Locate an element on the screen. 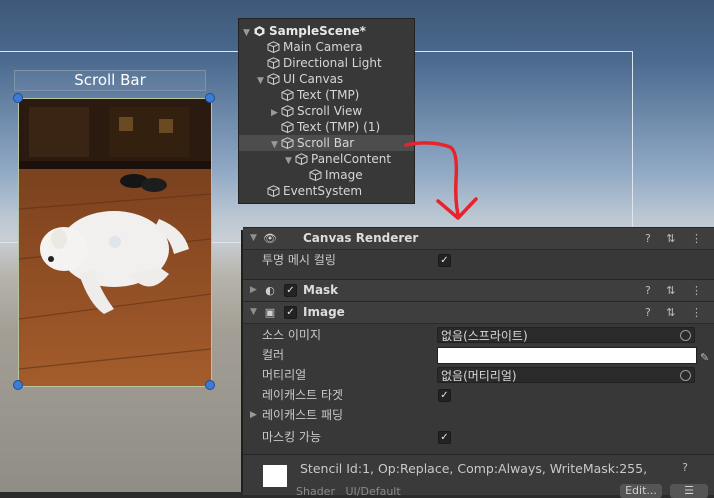 The image size is (714, 498). material-swatch is located at coordinates (275, 476).